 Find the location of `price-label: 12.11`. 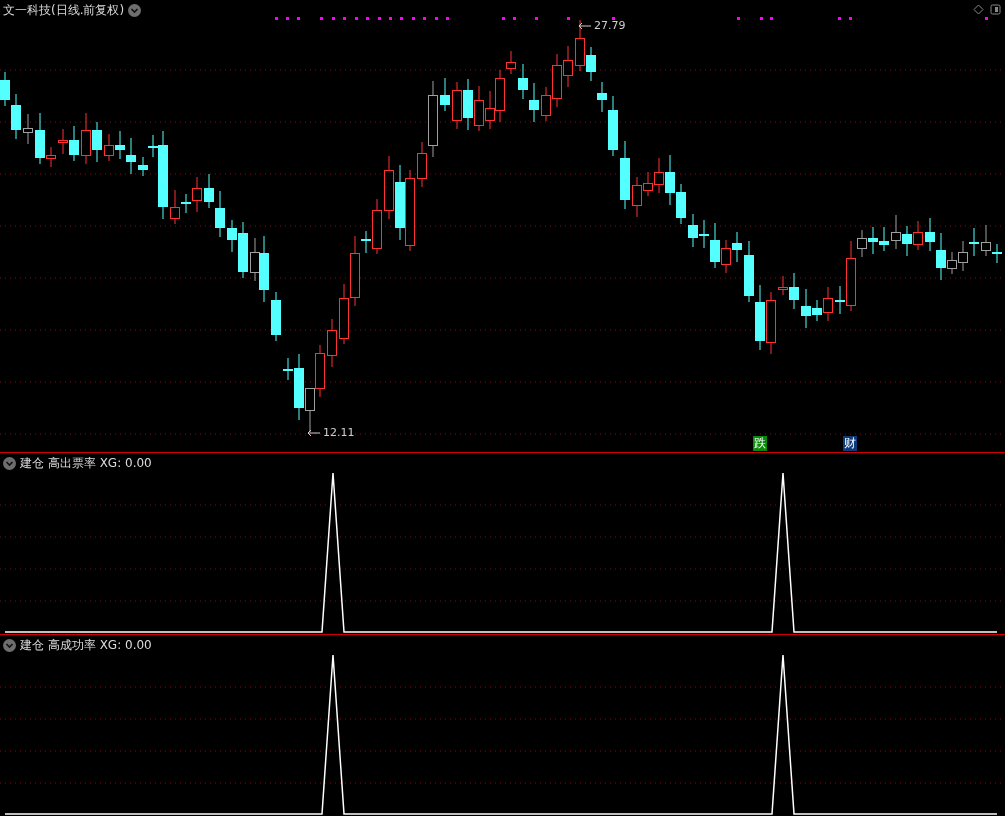

price-label: 12.11 is located at coordinates (339, 432).